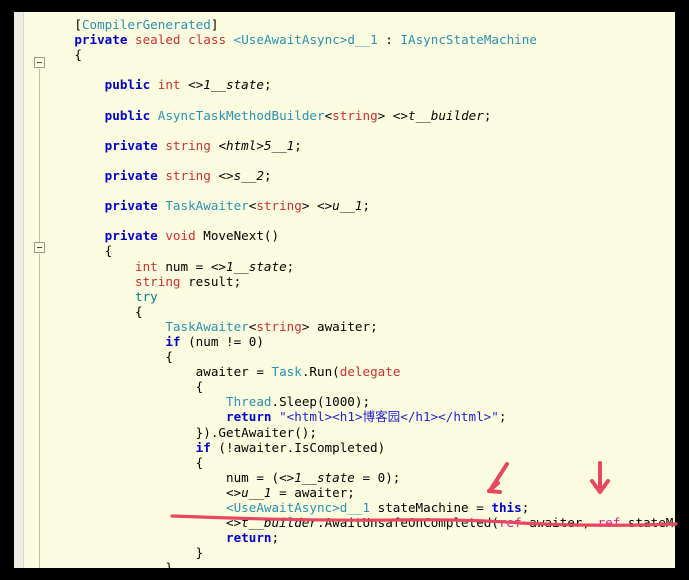  Describe the element at coordinates (248, 402) in the screenshot. I see `code-token: Thread` at that location.